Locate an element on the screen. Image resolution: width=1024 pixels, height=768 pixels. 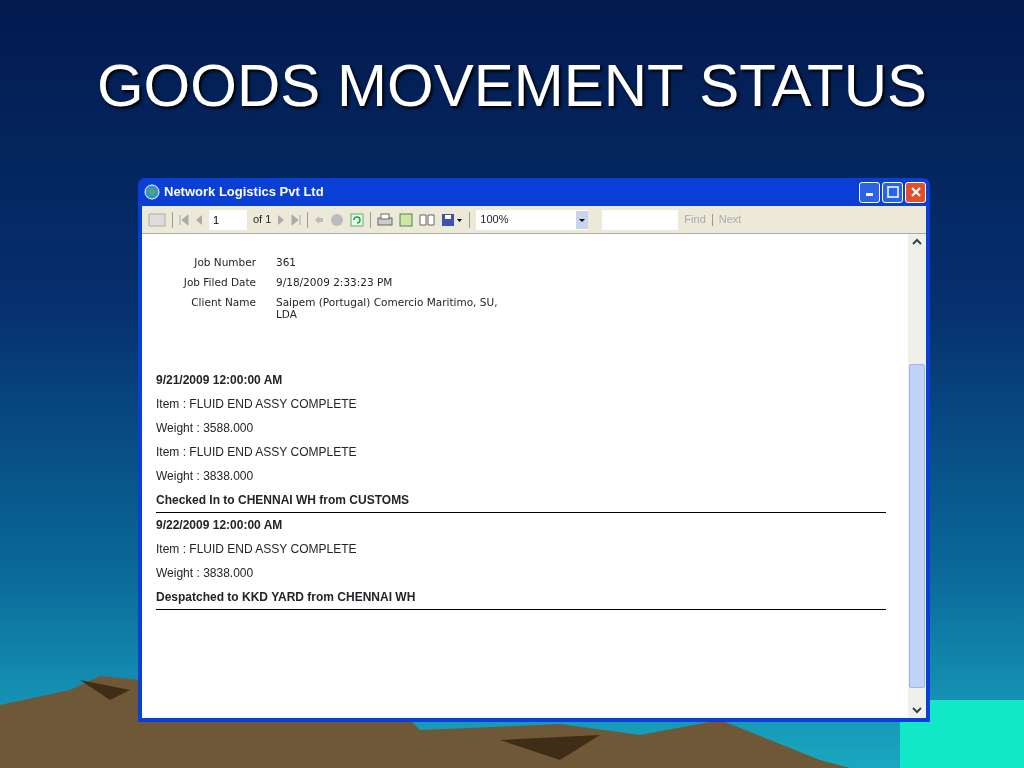
zoom-dropdown: 100% is located at coordinates (532, 219).